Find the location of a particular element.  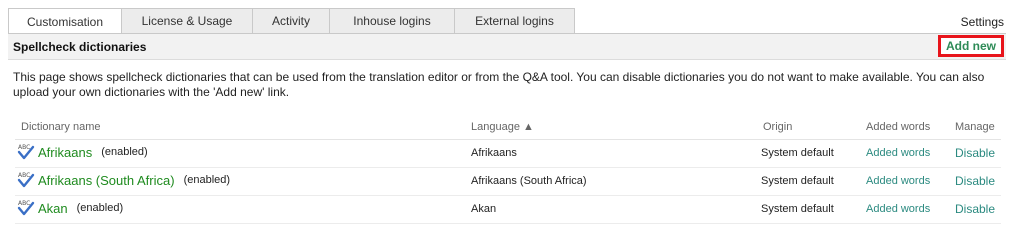

tab-label: License & Usage is located at coordinates (187, 21).